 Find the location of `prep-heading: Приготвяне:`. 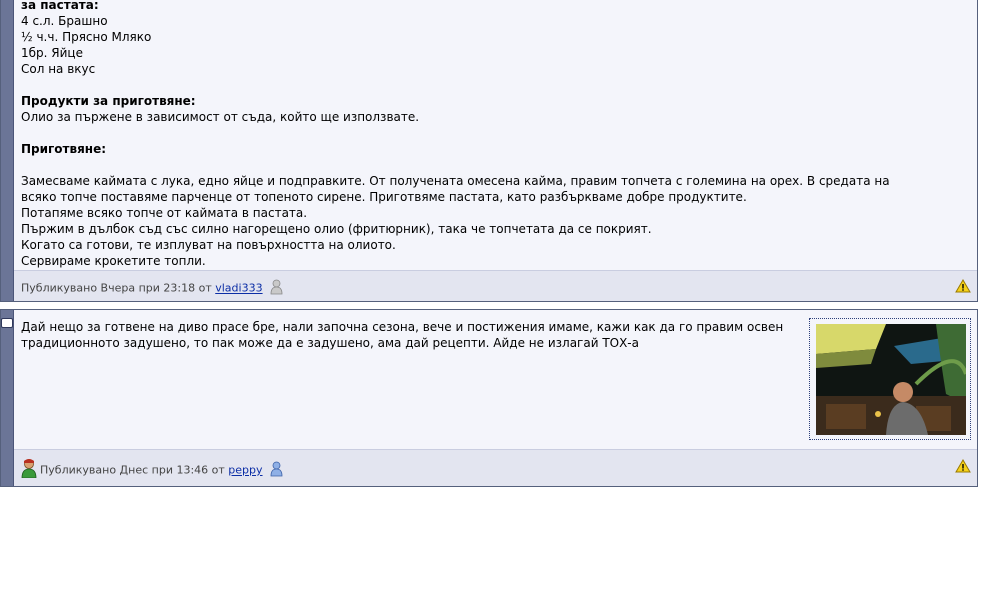

prep-heading: Приготвяне: is located at coordinates (64, 149).